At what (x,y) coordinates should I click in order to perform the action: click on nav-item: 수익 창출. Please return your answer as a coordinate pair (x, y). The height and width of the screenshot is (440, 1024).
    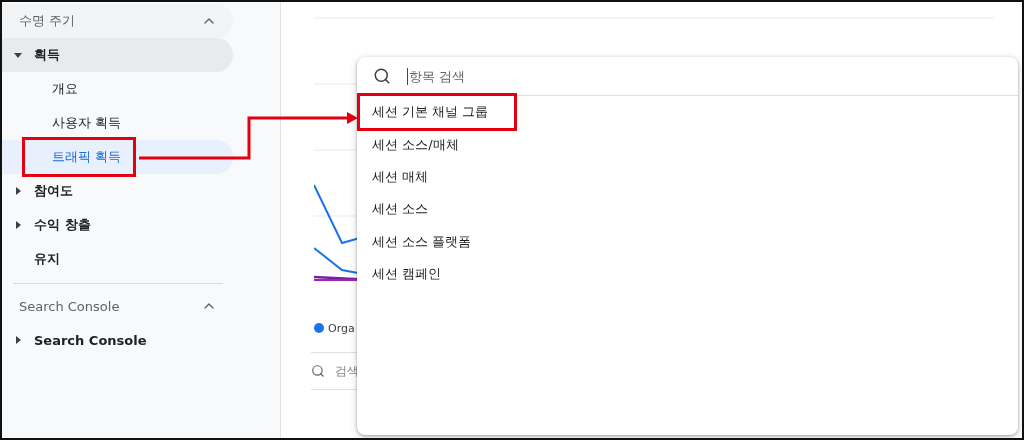
    Looking at the image, I should click on (117, 225).